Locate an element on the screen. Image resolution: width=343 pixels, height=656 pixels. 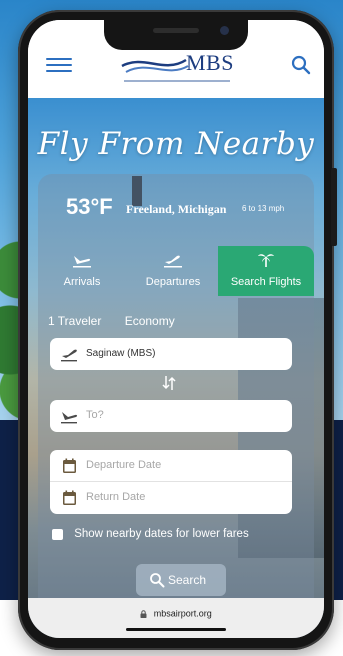
tab-departures: Departures is located at coordinates (173, 271).